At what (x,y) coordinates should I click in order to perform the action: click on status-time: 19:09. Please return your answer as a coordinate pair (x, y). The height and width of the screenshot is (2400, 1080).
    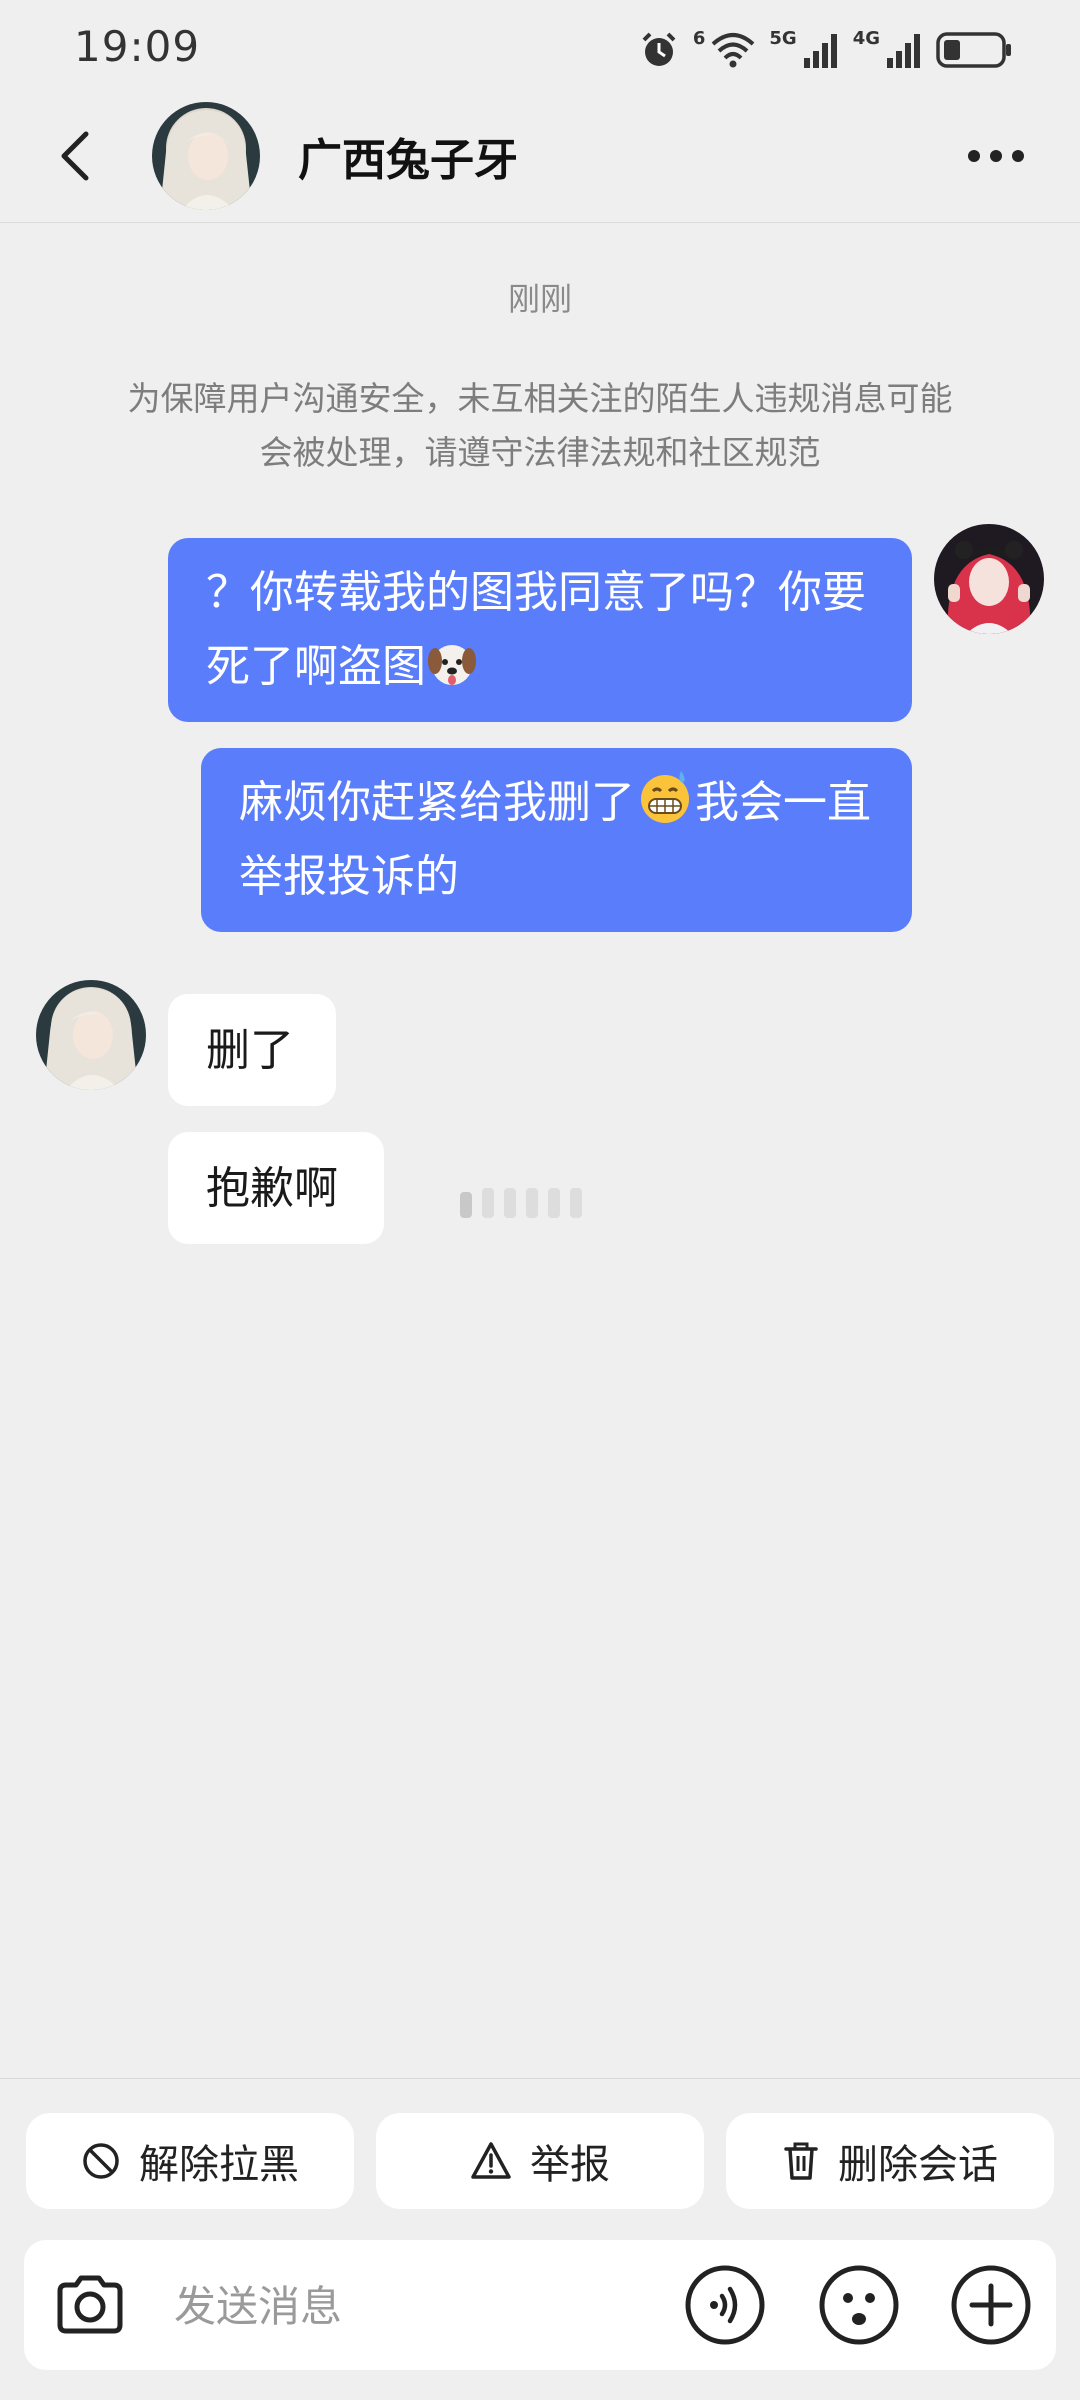
    Looking at the image, I should click on (137, 46).